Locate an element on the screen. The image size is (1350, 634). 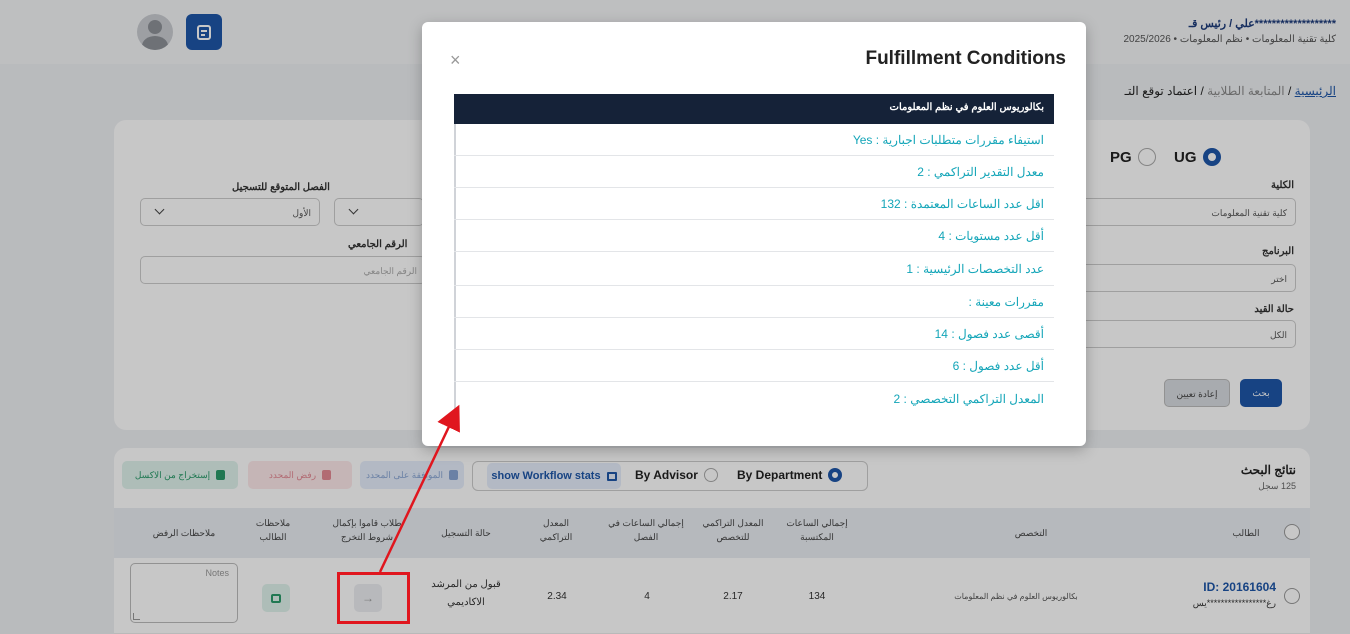
condition-row: أقل عدد مستويات : 4 is located at coordinates (754, 236).